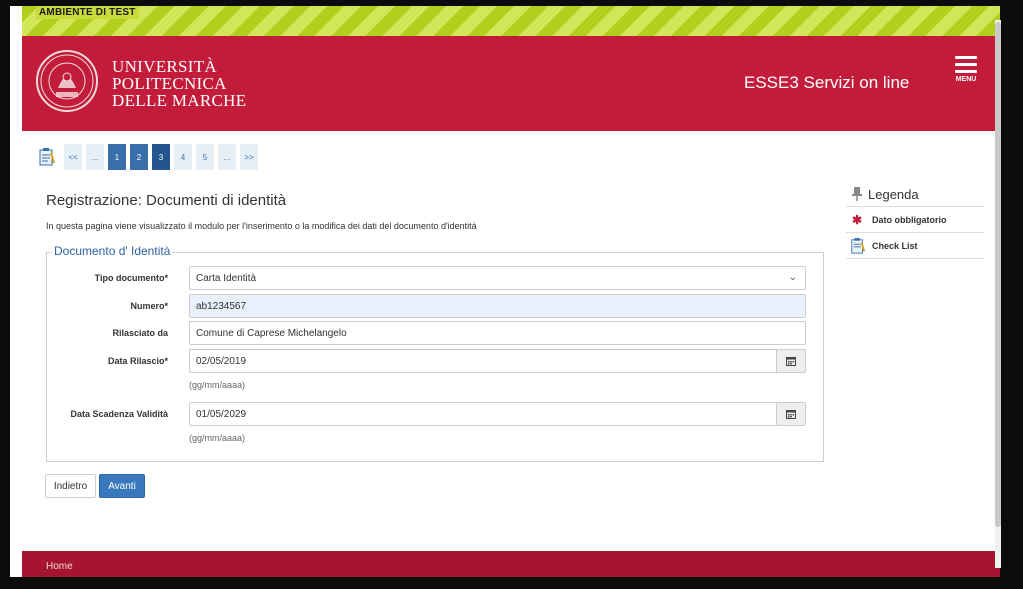  What do you see at coordinates (271, 333) in the screenshot?
I see `rilasciato-da-value: Comune di Caprese Michelangelo` at bounding box center [271, 333].